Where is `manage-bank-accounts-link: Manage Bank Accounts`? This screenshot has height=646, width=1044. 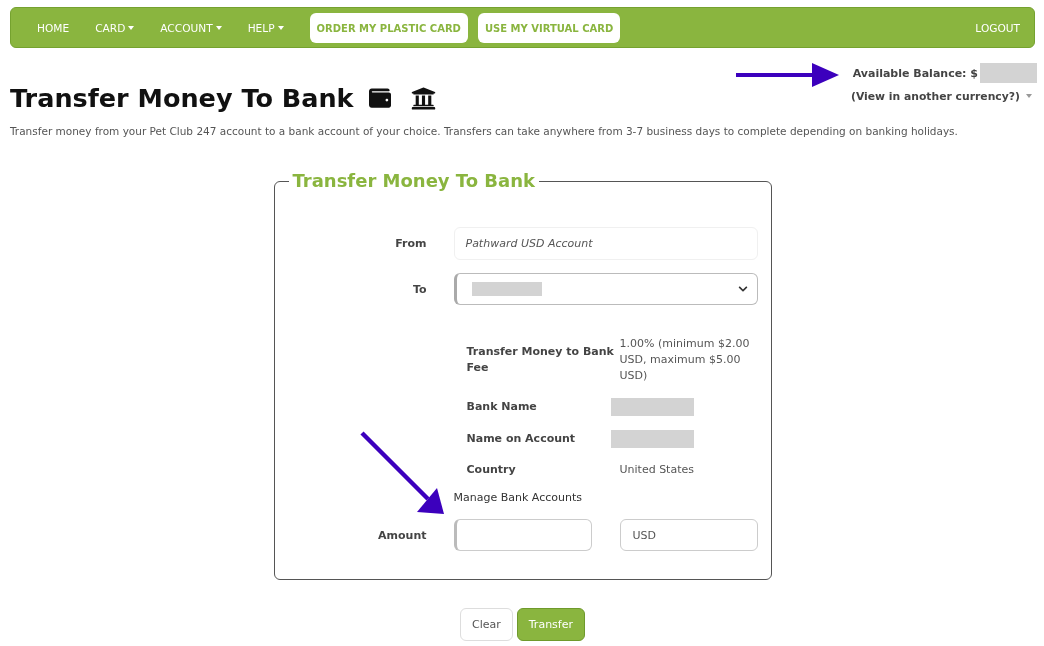
manage-bank-accounts-link: Manage Bank Accounts is located at coordinates (517, 498).